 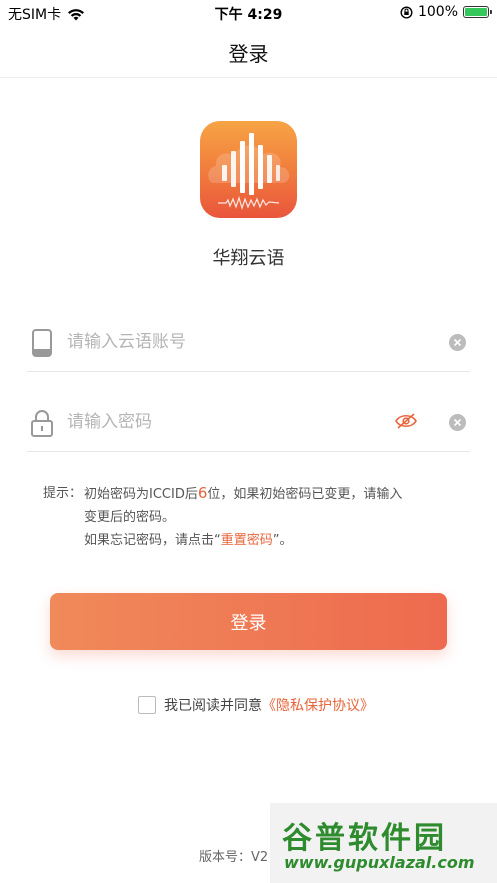 I want to click on hint-line1: 初始密码为ICCID后6位，如果初始密码已变更，请输入, so click(x=243, y=494).